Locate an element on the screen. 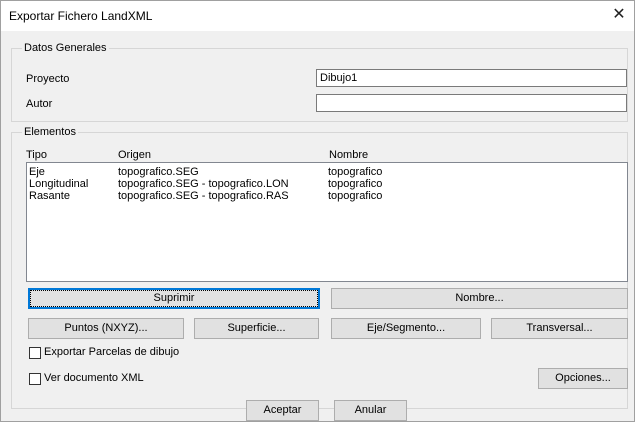  close-icon: ✕ is located at coordinates (619, 15).